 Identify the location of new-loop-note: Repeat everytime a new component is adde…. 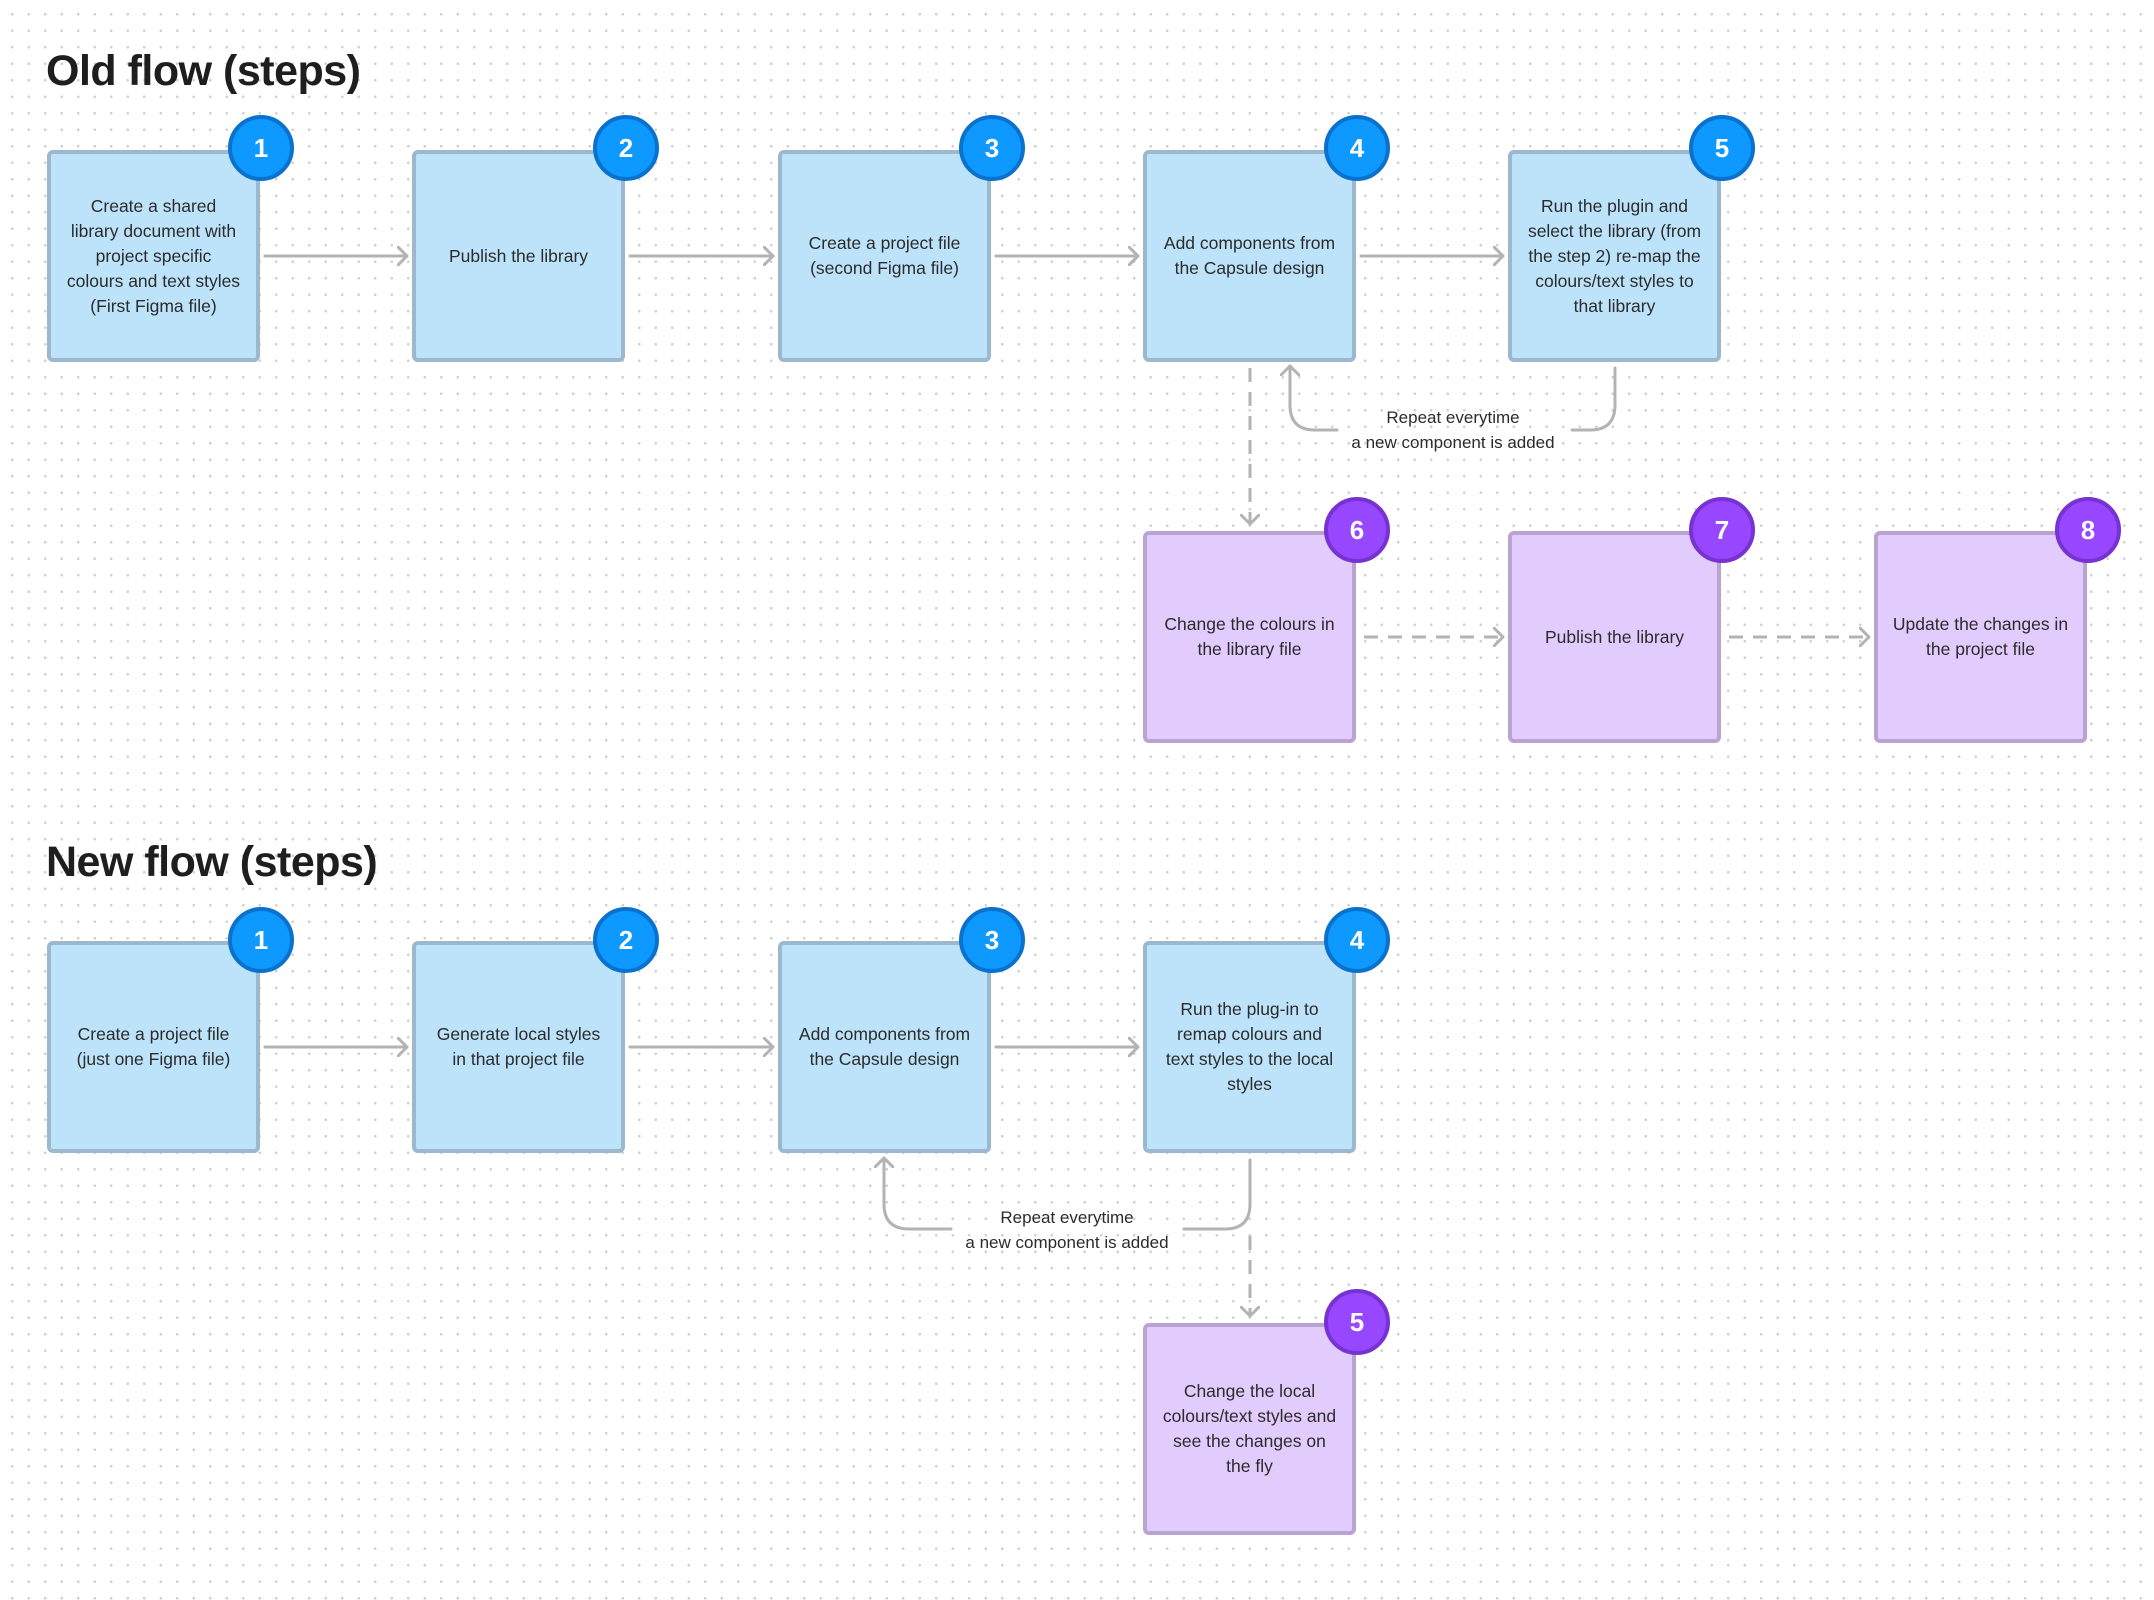
(1066, 1230).